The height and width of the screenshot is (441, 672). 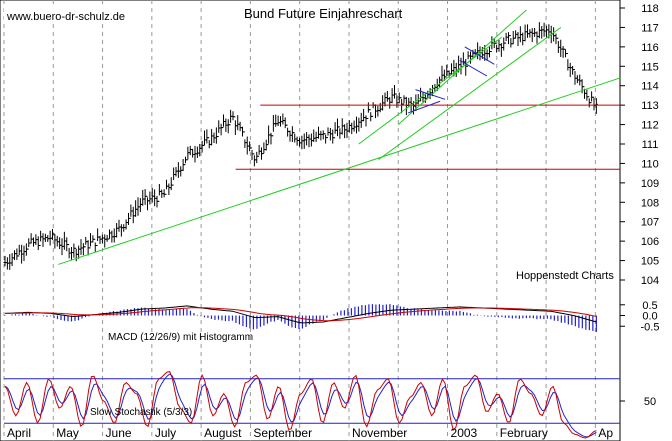 I want to click on x-tick-label: February, so click(x=524, y=433).